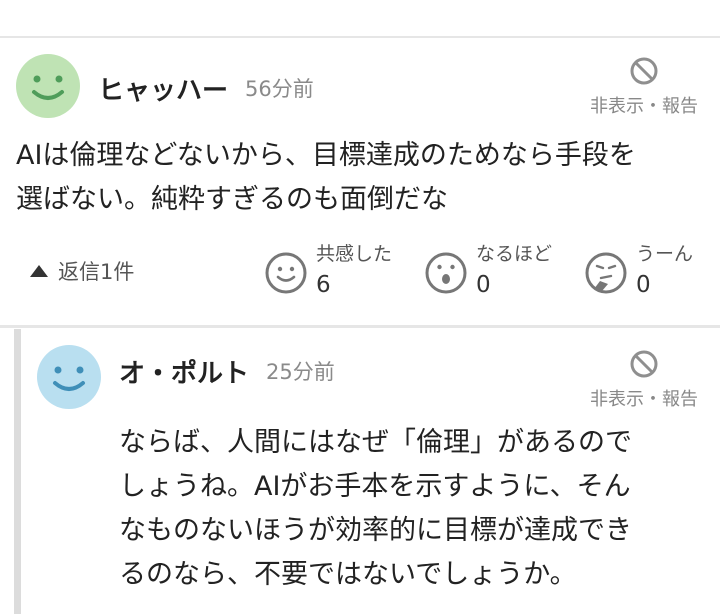  I want to click on reaction-count: 6, so click(323, 285).